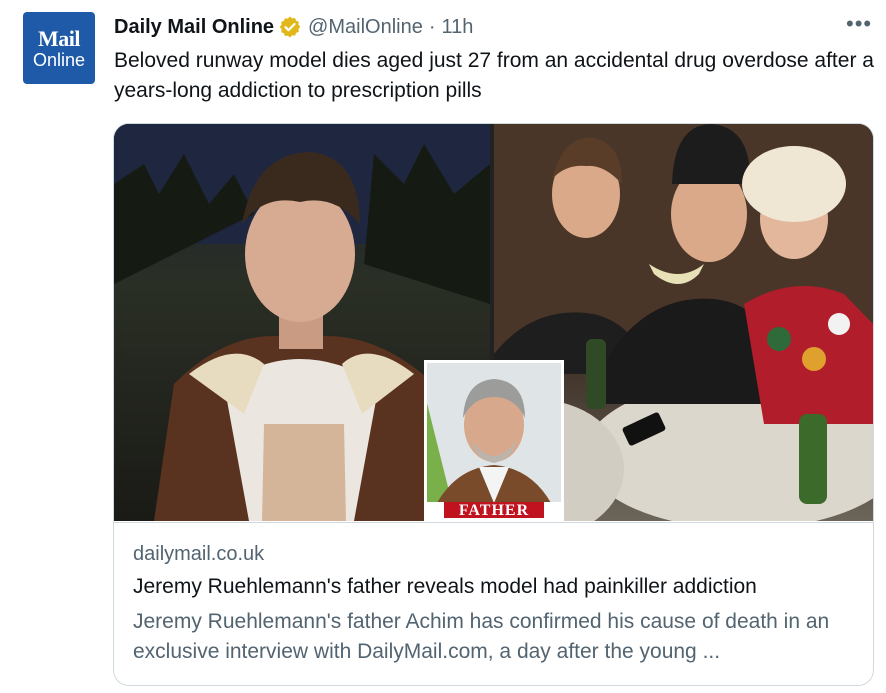 The width and height of the screenshot is (886, 693). What do you see at coordinates (458, 27) in the screenshot?
I see `tweet-timestamp: 11h` at bounding box center [458, 27].